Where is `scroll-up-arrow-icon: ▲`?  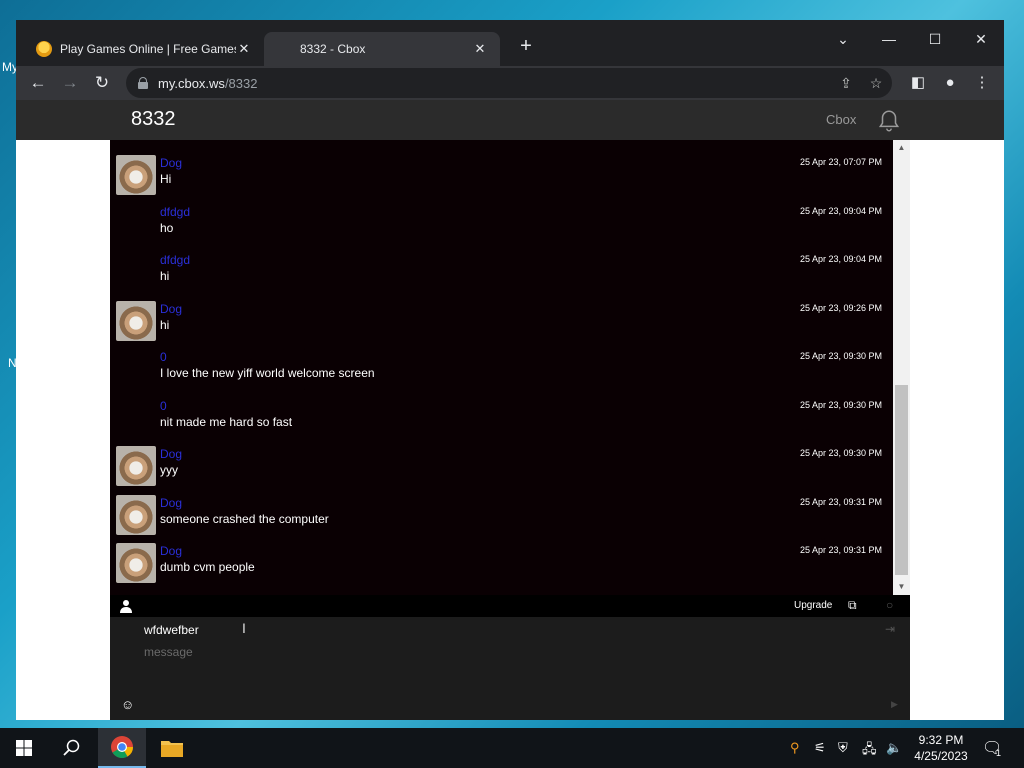
scroll-up-arrow-icon: ▲ is located at coordinates (901, 148).